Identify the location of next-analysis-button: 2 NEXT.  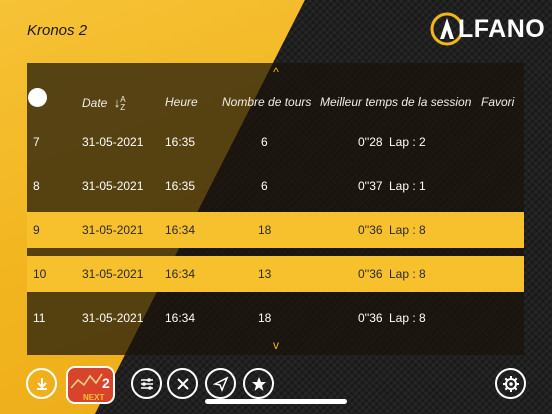
(90, 385).